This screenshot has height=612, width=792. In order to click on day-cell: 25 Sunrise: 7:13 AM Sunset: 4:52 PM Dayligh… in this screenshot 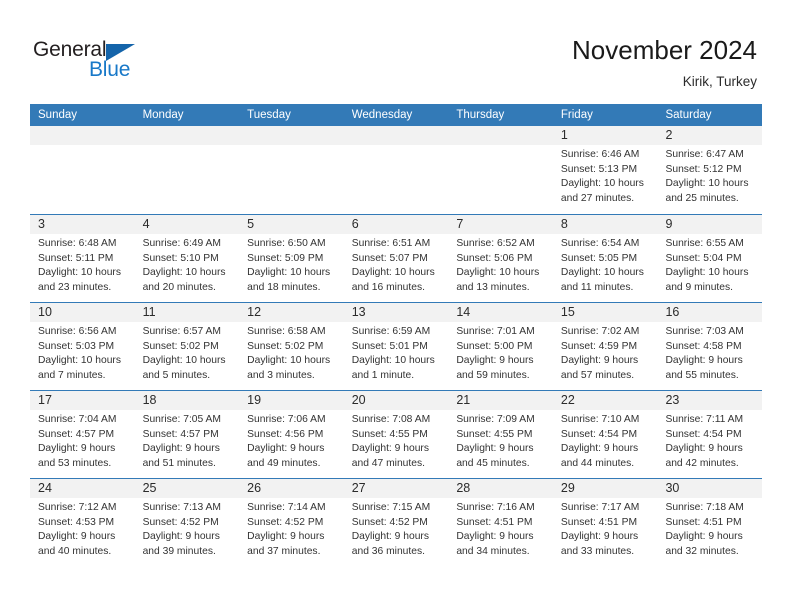, I will do `click(187, 522)`.